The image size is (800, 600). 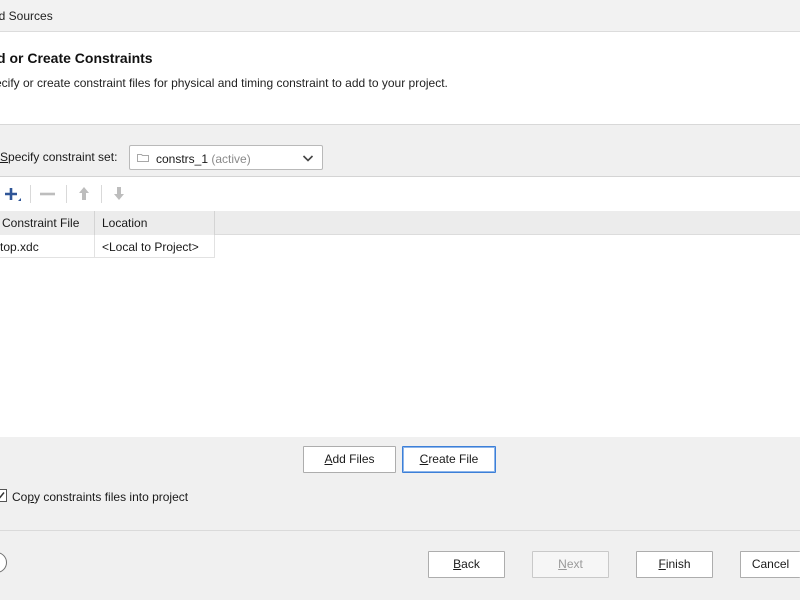 I want to click on move-up-button, so click(x=84, y=194).